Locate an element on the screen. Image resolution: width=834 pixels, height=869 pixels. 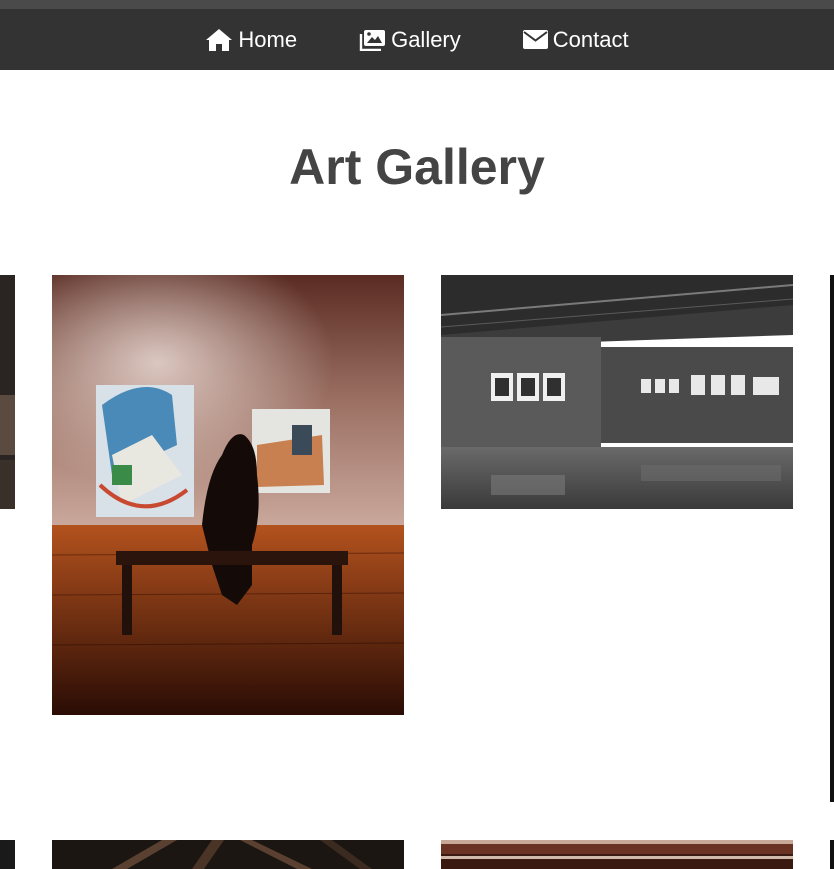
page-title: Art Gallery is located at coordinates (417, 167).